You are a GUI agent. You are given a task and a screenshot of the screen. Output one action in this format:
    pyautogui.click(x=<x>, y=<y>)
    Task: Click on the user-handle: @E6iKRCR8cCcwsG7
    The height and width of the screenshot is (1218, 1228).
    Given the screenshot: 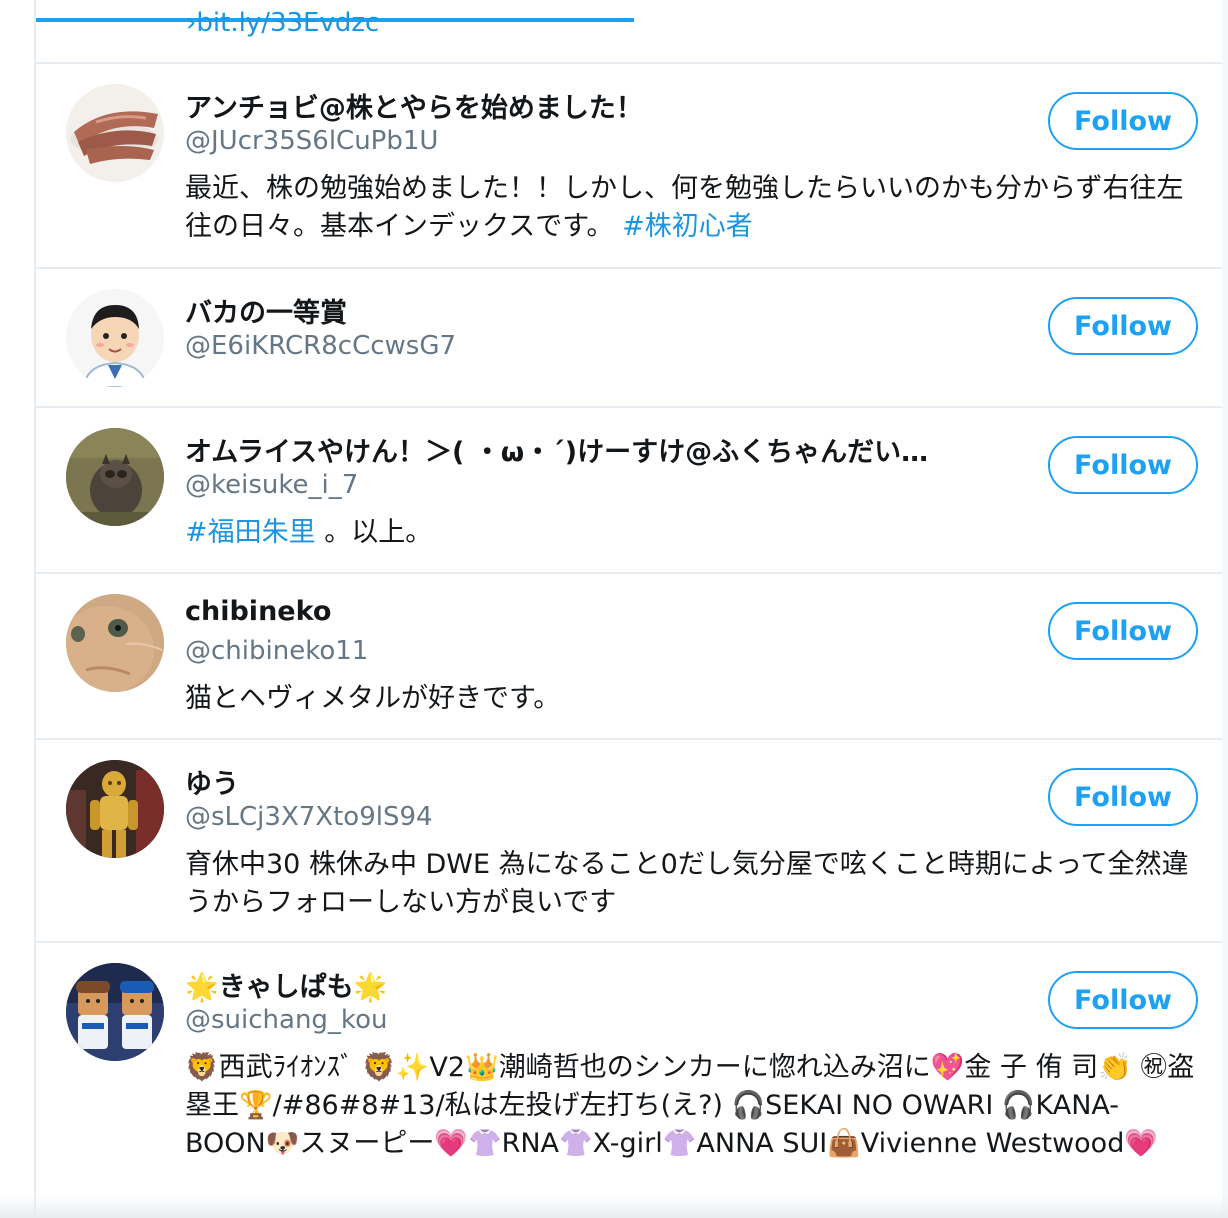 What is the action you would take?
    pyautogui.click(x=320, y=346)
    